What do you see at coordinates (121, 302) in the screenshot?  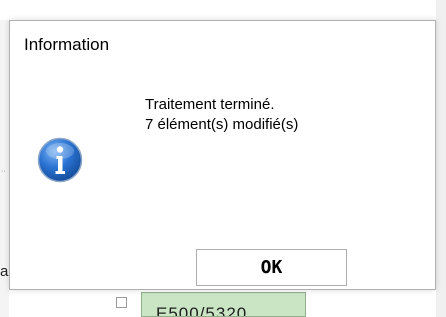 I see `row-checkbox` at bounding box center [121, 302].